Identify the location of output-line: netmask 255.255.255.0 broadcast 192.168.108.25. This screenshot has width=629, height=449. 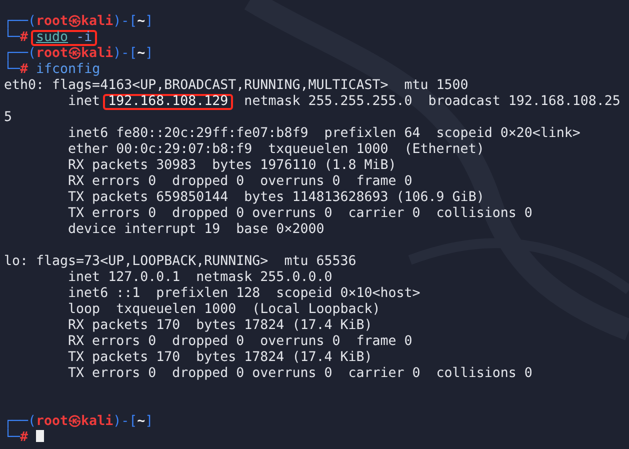
(431, 102).